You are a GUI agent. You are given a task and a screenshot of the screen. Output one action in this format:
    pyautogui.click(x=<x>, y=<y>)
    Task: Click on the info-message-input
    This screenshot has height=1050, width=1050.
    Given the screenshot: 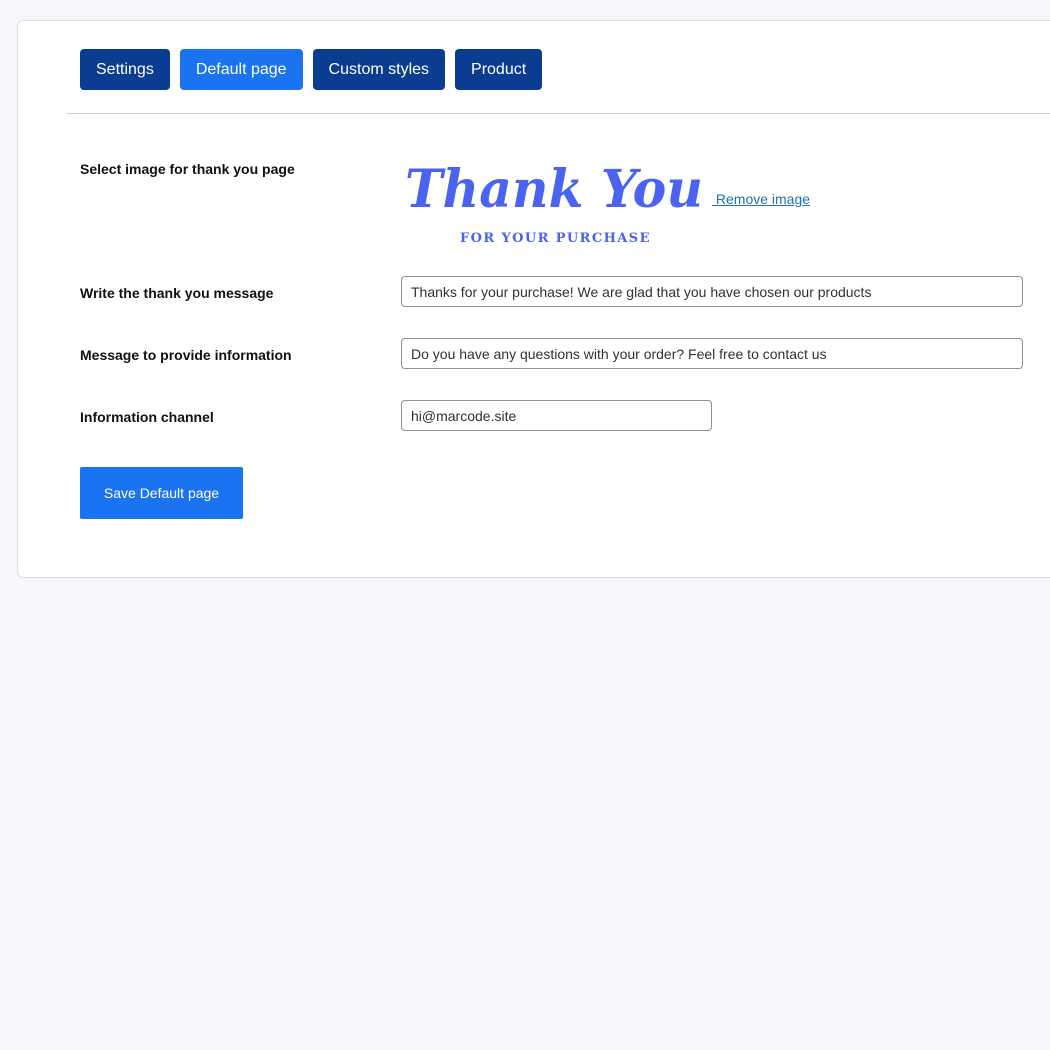 What is the action you would take?
    pyautogui.click(x=712, y=353)
    